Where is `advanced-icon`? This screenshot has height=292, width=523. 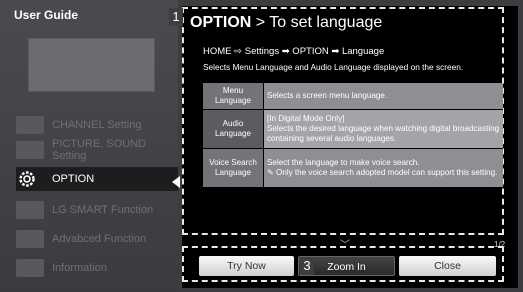 advanced-icon is located at coordinates (30, 239).